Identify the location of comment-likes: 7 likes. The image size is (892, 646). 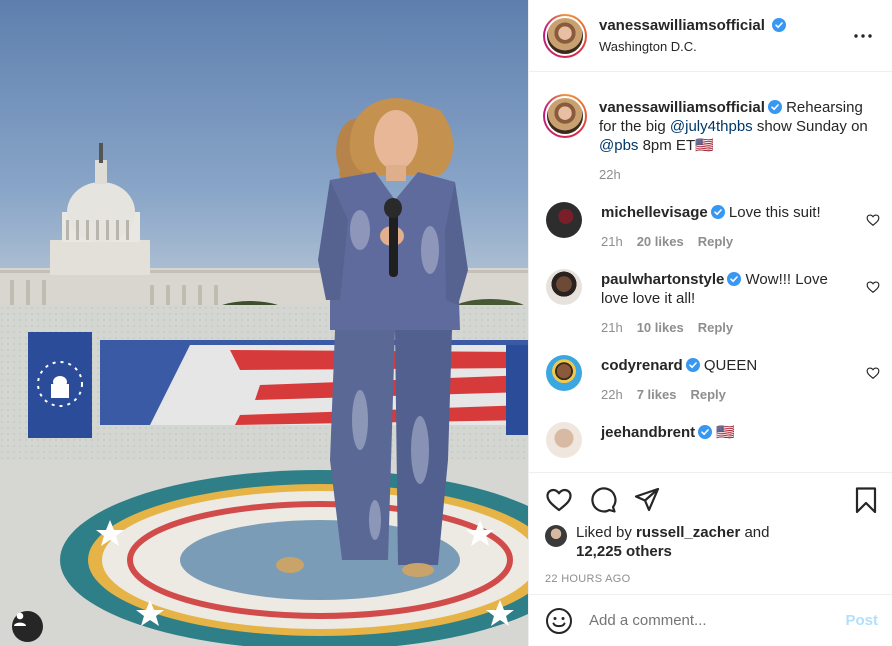
(657, 394).